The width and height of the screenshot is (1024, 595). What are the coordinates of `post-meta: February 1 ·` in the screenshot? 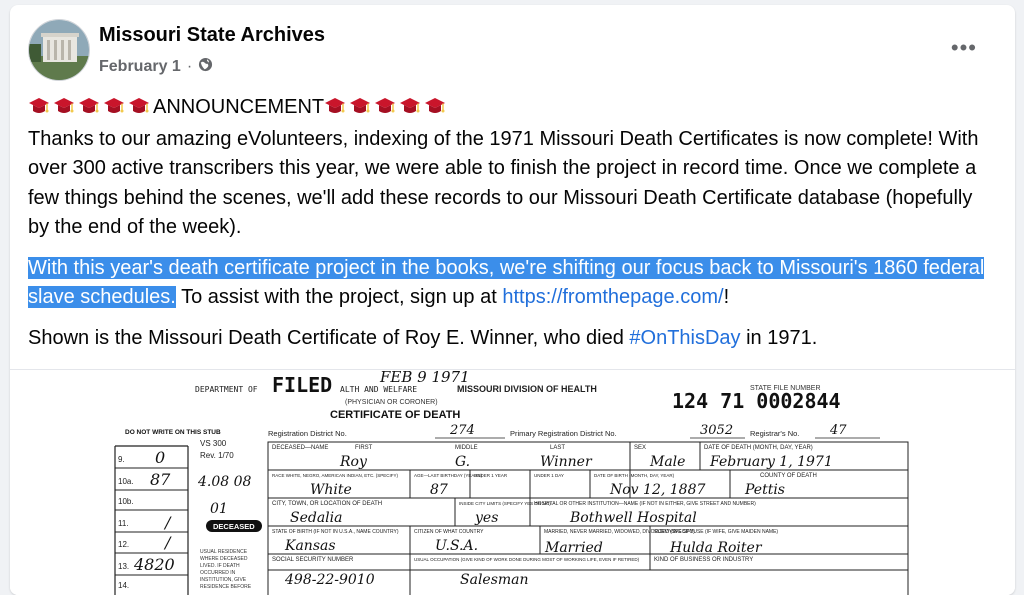 It's located at (156, 67).